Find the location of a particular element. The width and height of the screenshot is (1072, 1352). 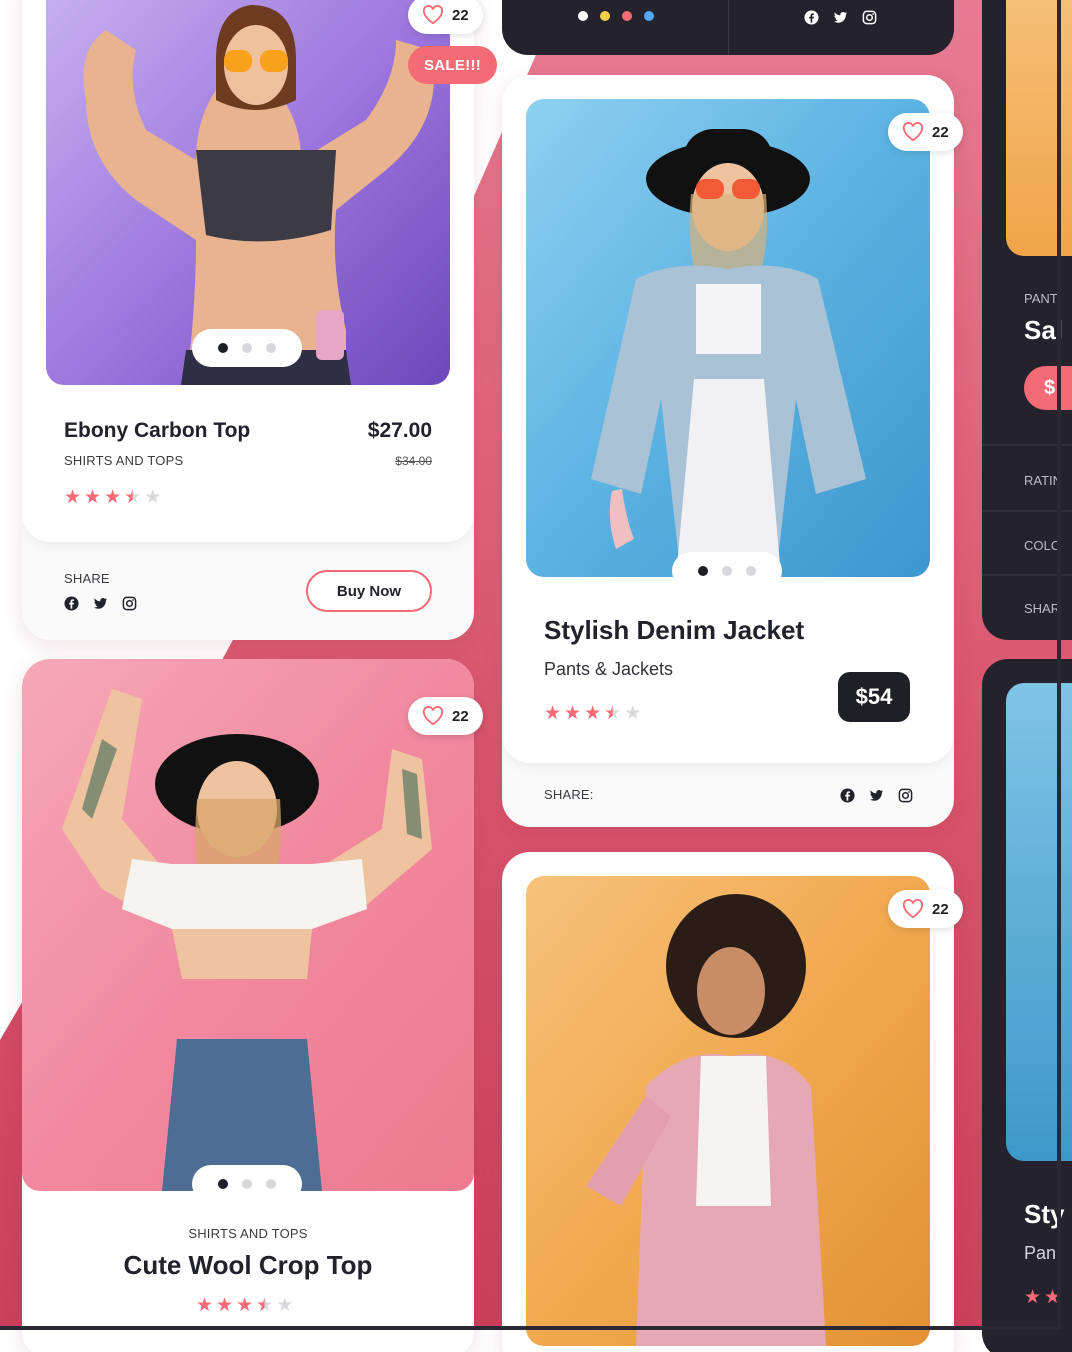

color-swatch-white is located at coordinates (583, 16).